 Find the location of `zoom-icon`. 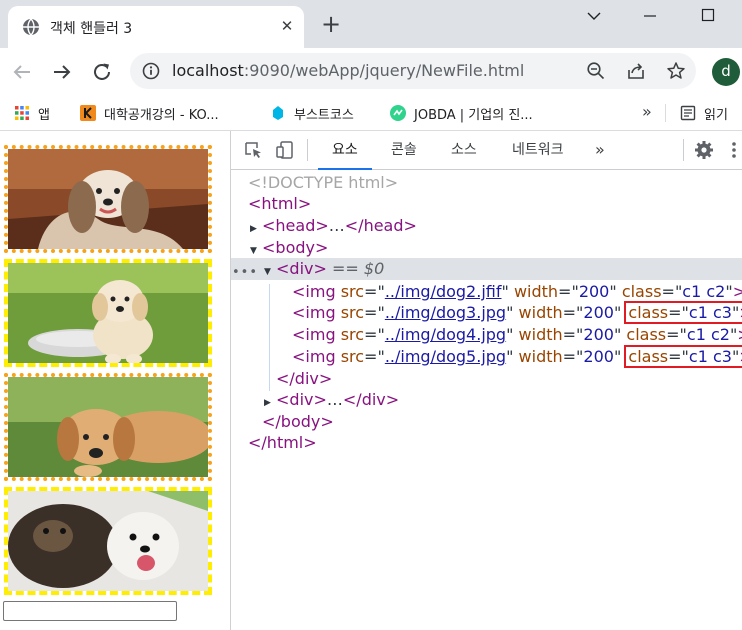

zoom-icon is located at coordinates (596, 71).